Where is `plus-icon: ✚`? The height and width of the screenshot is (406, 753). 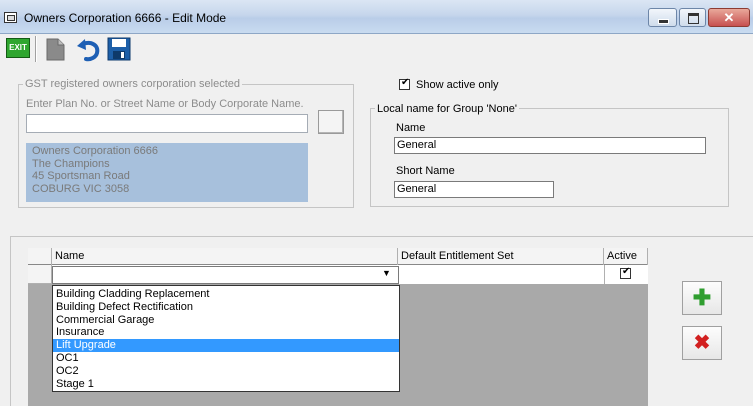
plus-icon: ✚ is located at coordinates (702, 297).